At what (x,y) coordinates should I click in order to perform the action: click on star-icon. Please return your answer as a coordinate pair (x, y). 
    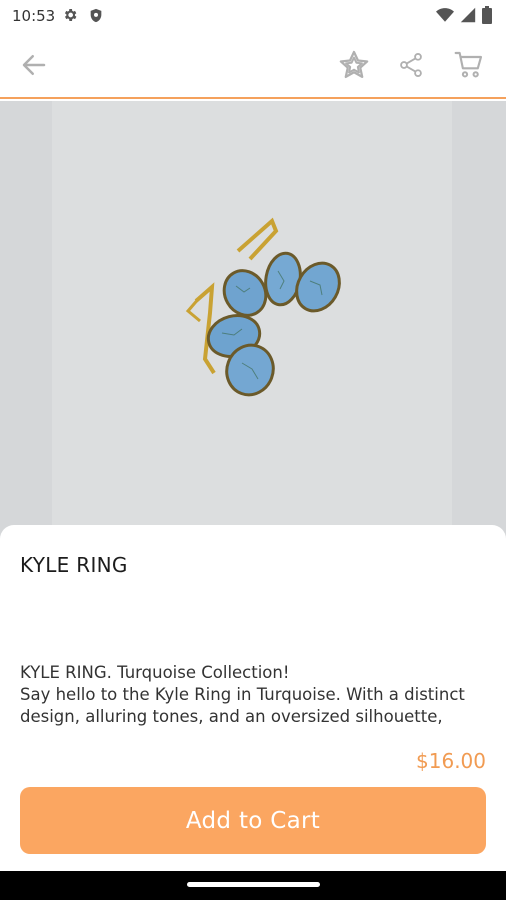
    Looking at the image, I should click on (354, 64).